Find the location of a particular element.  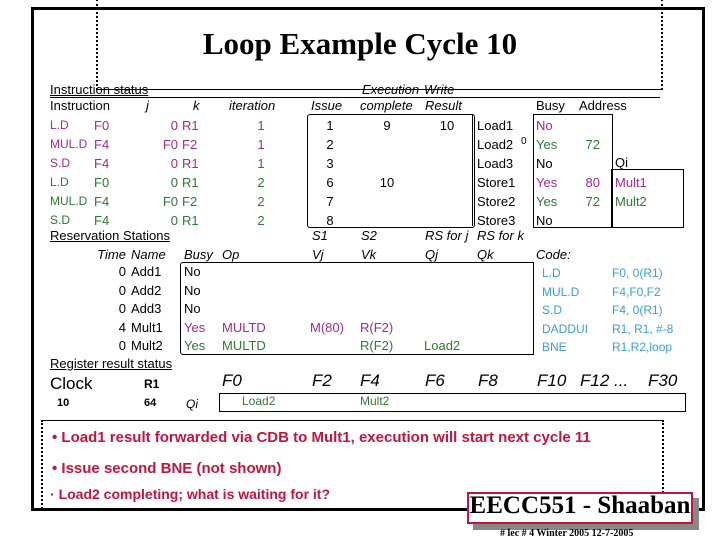

reservation-stations-label: Reservation Stations is located at coordinates (110, 235).